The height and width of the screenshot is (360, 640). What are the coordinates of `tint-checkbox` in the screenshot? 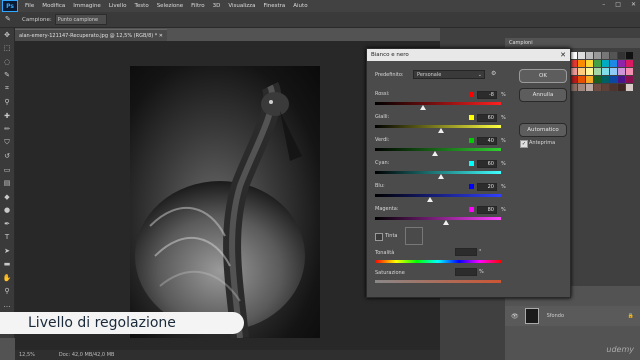 It's located at (379, 237).